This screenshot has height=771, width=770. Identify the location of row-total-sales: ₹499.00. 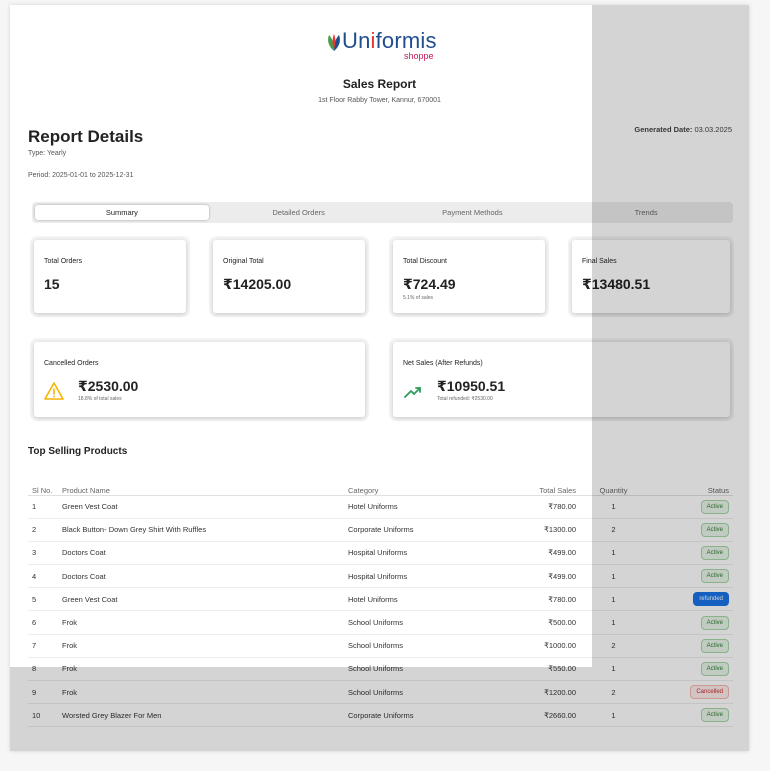
(527, 553).